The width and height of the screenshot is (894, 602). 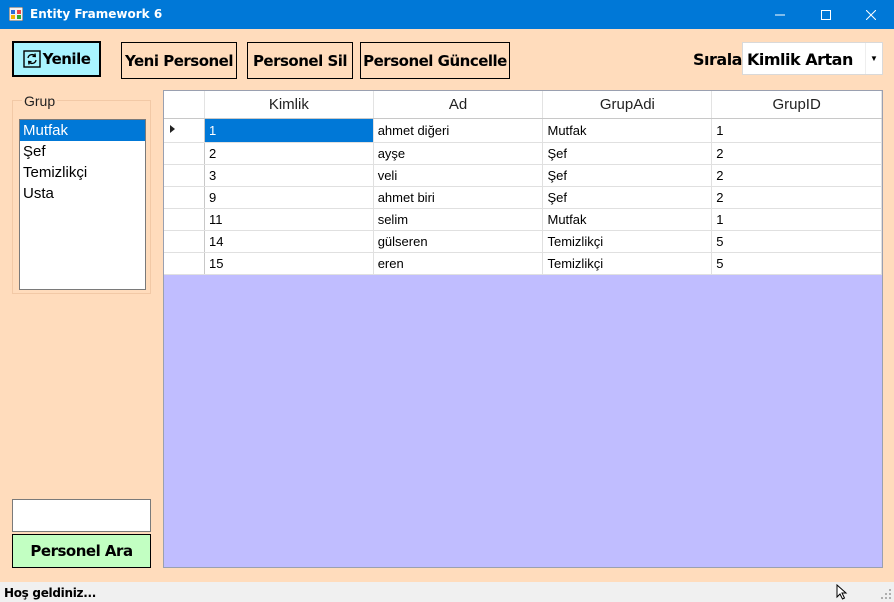 I want to click on current-row-arrow-icon, so click(x=172, y=128).